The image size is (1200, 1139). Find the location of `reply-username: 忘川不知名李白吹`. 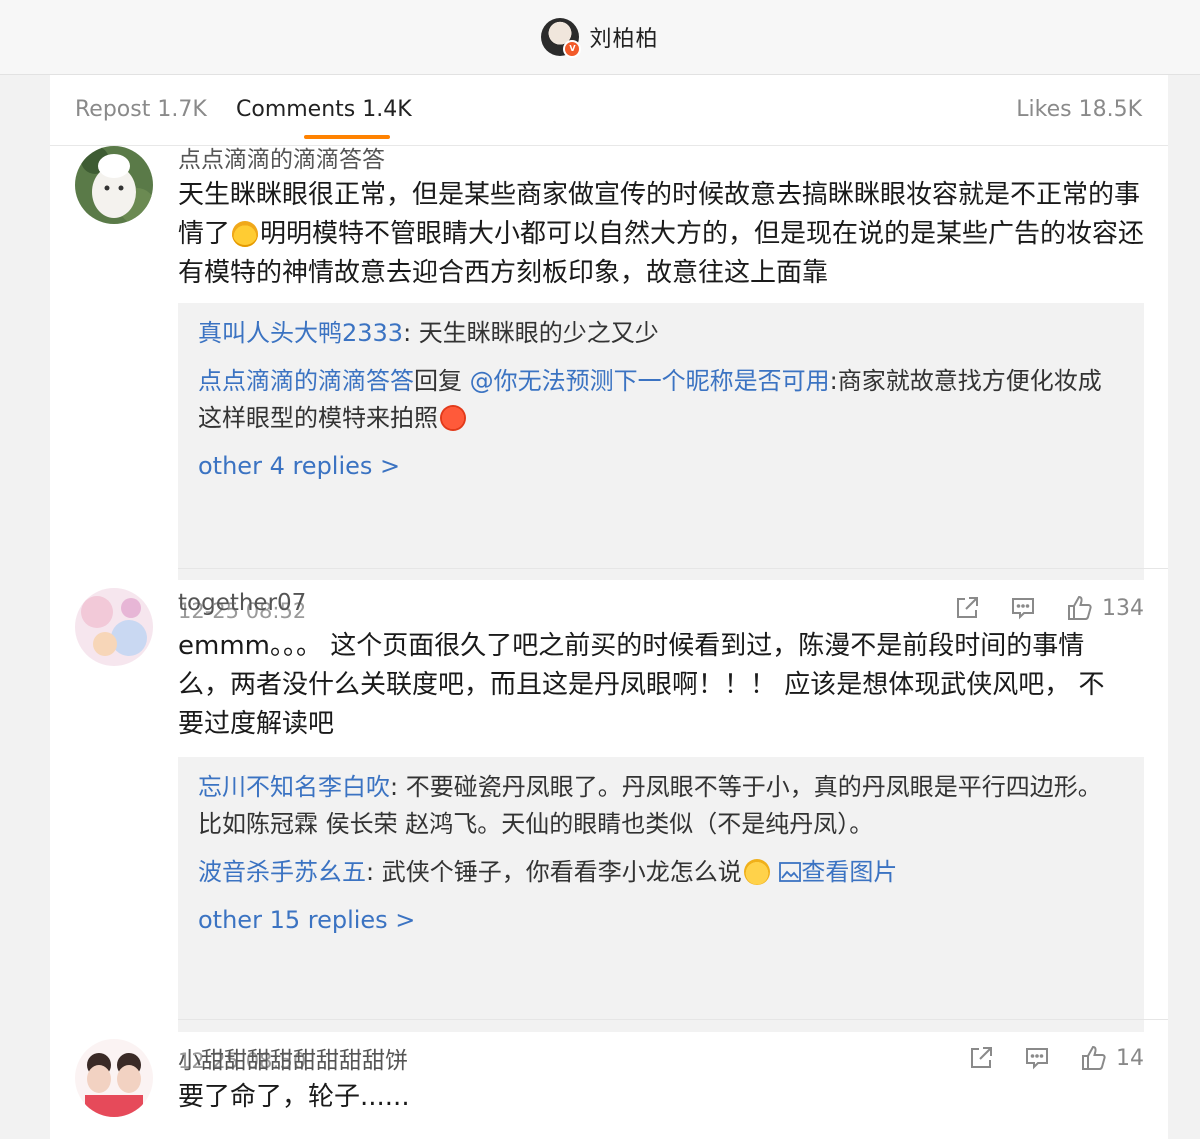

reply-username: 忘川不知名李白吹 is located at coordinates (294, 787).